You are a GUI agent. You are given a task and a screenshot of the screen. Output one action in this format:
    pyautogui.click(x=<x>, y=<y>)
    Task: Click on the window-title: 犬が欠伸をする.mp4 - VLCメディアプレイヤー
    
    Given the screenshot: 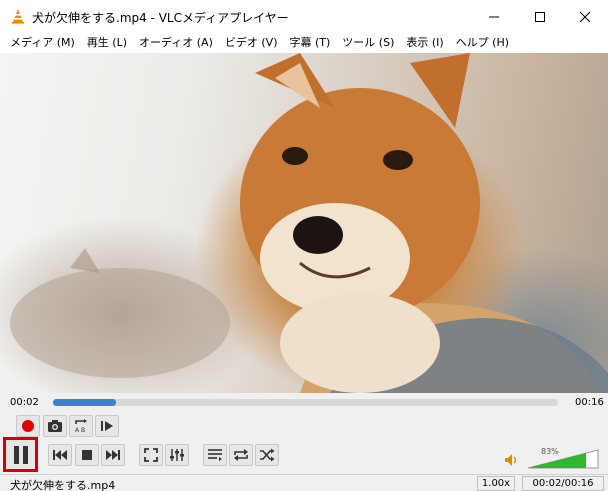 What is the action you would take?
    pyautogui.click(x=160, y=18)
    